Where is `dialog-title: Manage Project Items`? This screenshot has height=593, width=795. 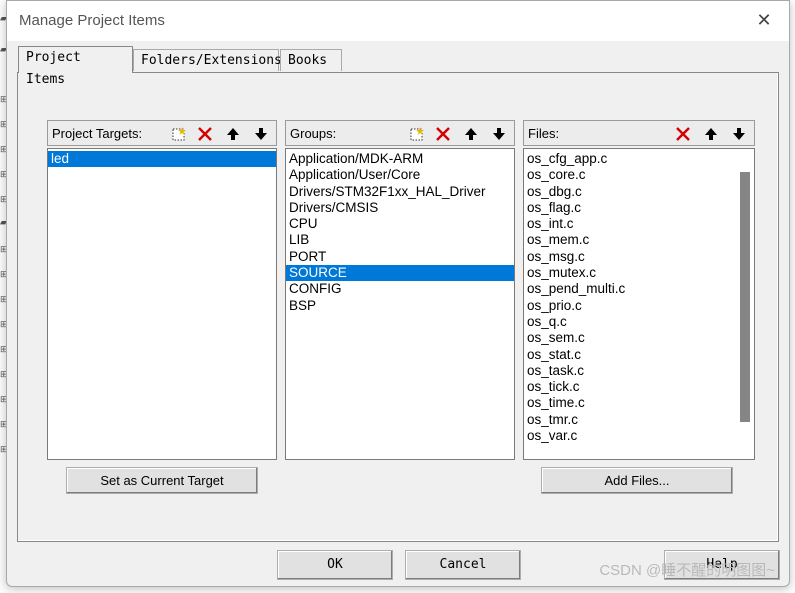 dialog-title: Manage Project Items is located at coordinates (92, 20).